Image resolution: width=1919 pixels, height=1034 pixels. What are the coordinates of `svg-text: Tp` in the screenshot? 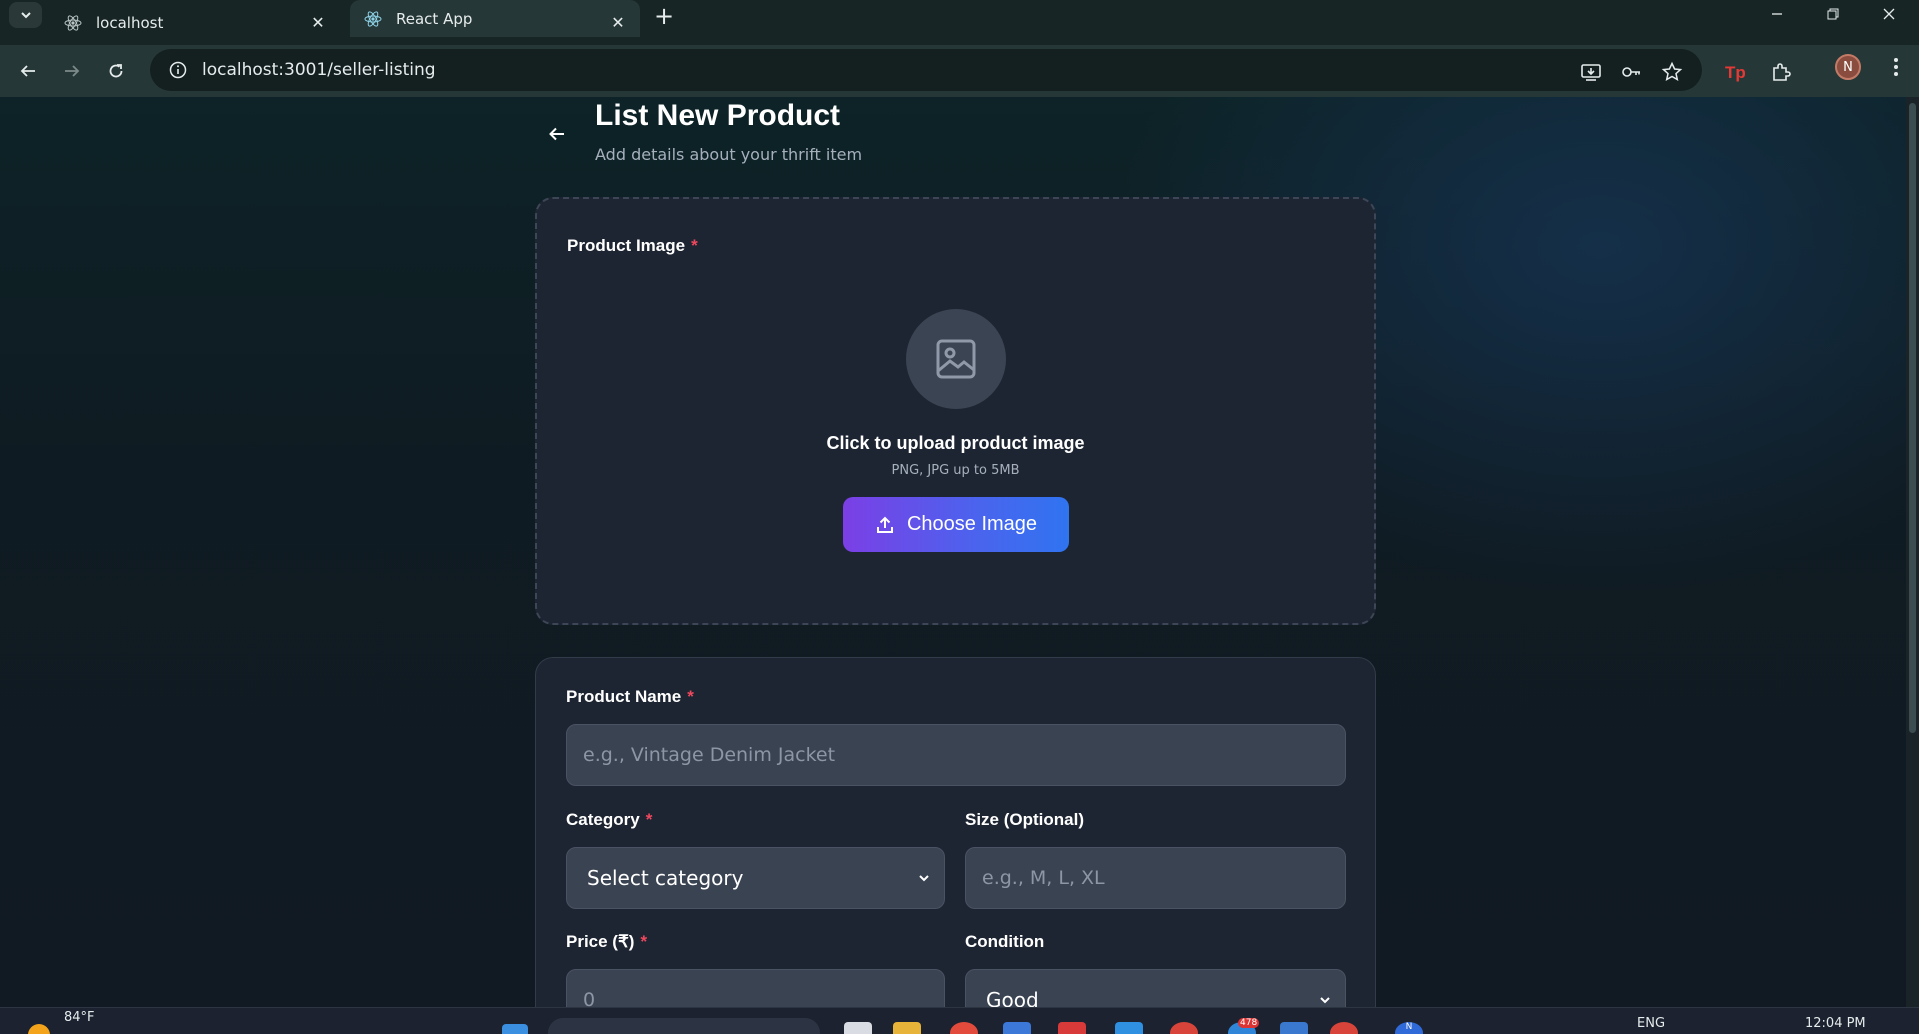 It's located at (1735, 72).